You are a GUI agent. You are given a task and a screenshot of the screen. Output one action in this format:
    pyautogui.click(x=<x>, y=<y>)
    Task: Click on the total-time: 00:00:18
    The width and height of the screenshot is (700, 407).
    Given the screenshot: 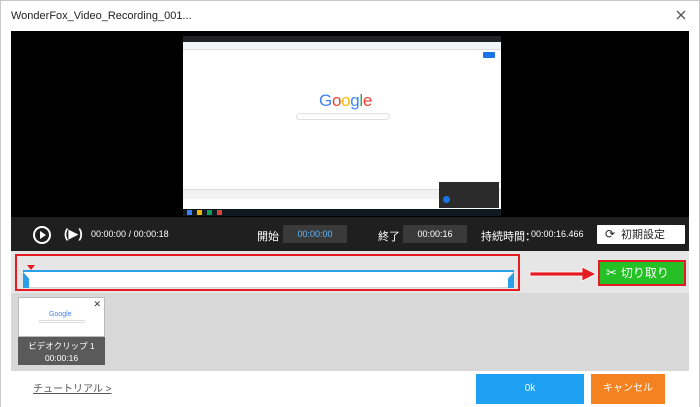 What is the action you would take?
    pyautogui.click(x=151, y=234)
    